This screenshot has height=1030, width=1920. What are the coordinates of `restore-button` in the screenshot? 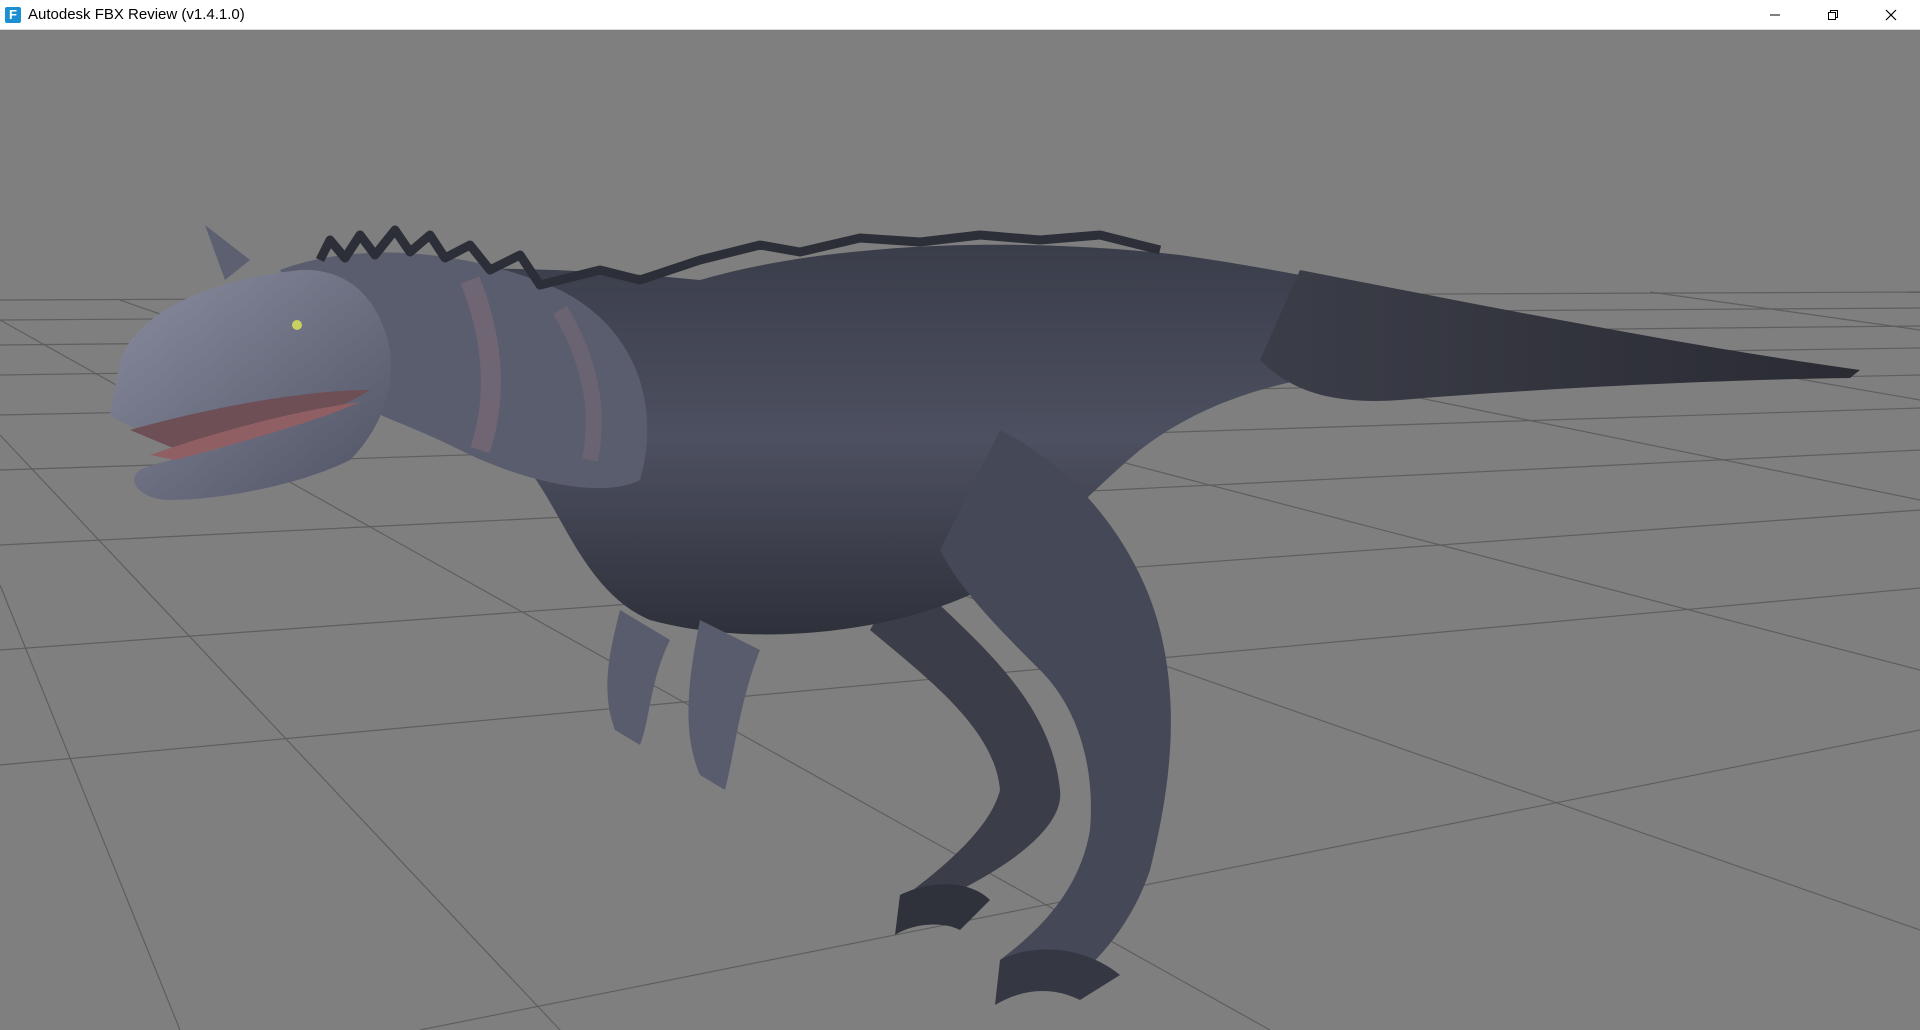 It's located at (1833, 14).